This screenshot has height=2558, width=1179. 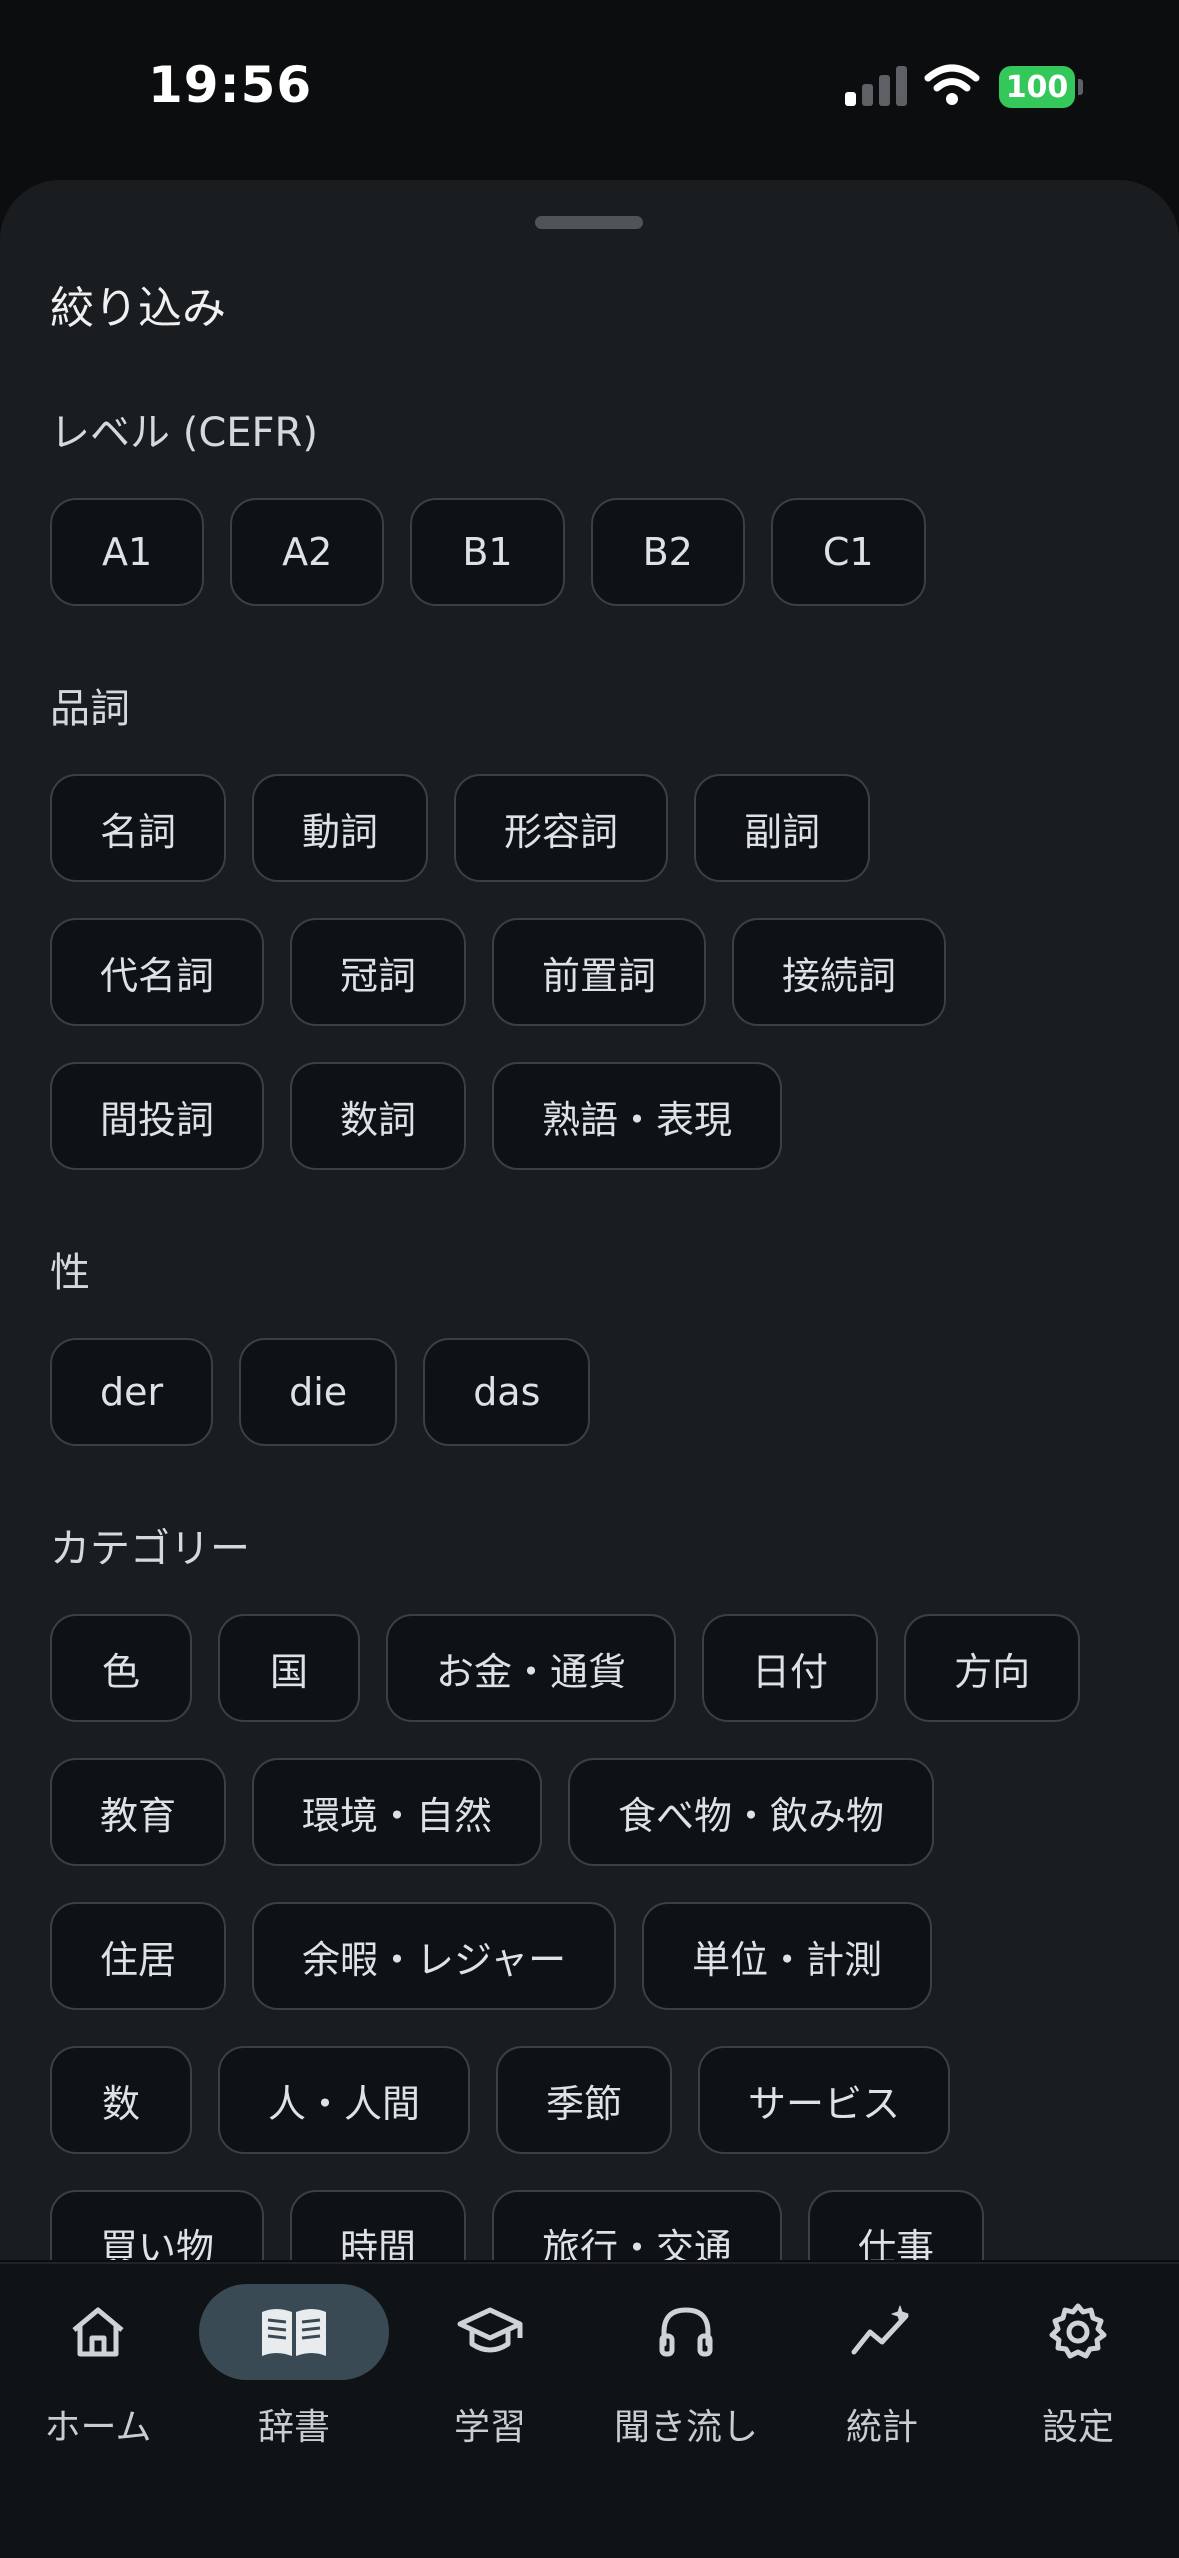 I want to click on gender-chip-row: der die das, so click(x=320, y=1392).